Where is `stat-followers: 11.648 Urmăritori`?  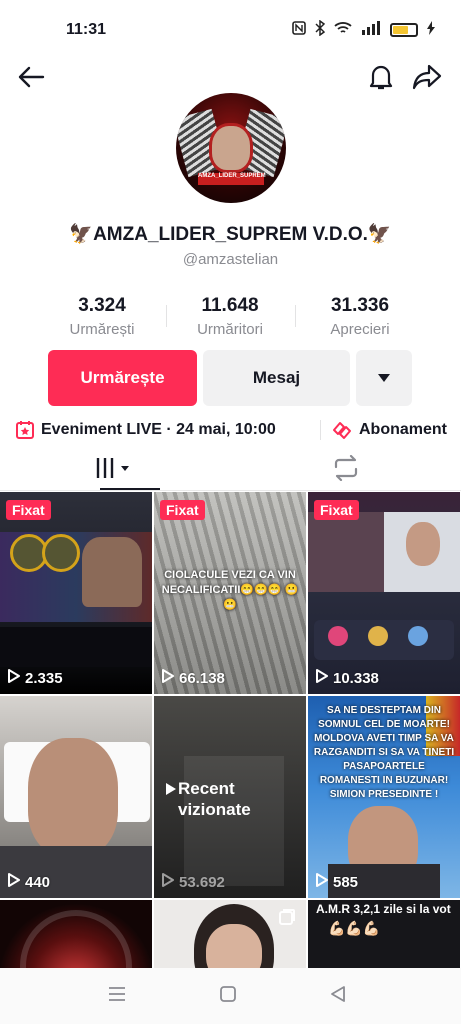 stat-followers: 11.648 Urmăritori is located at coordinates (230, 316).